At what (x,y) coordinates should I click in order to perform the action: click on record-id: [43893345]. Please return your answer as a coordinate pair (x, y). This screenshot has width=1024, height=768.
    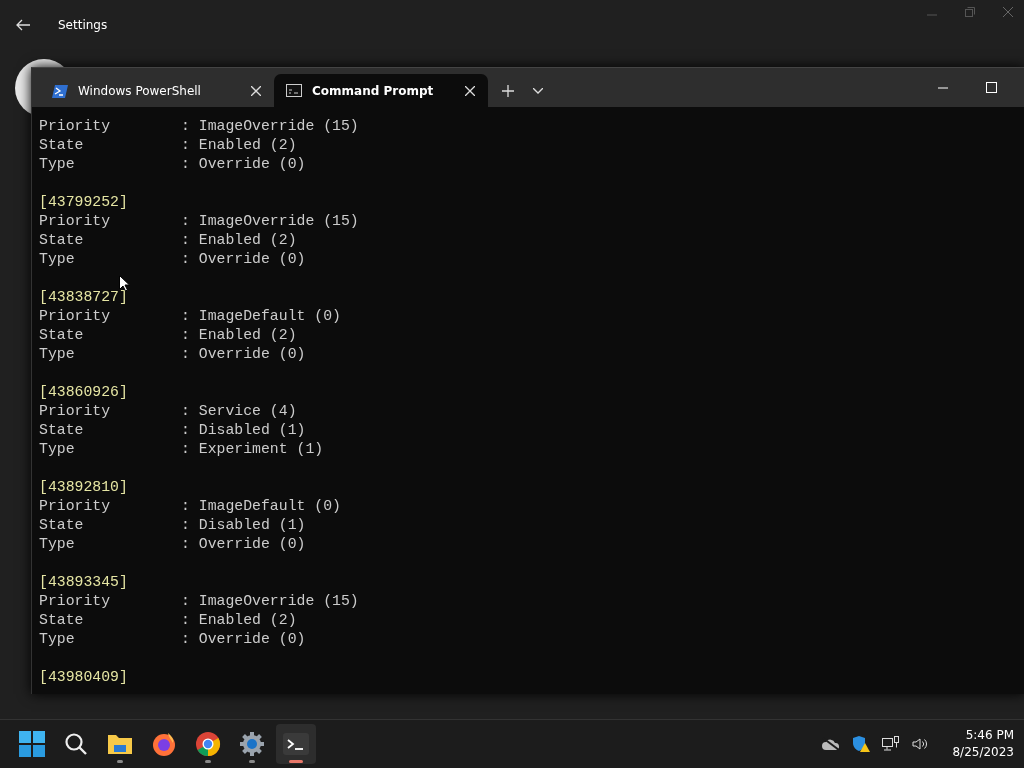
    Looking at the image, I should click on (83, 582).